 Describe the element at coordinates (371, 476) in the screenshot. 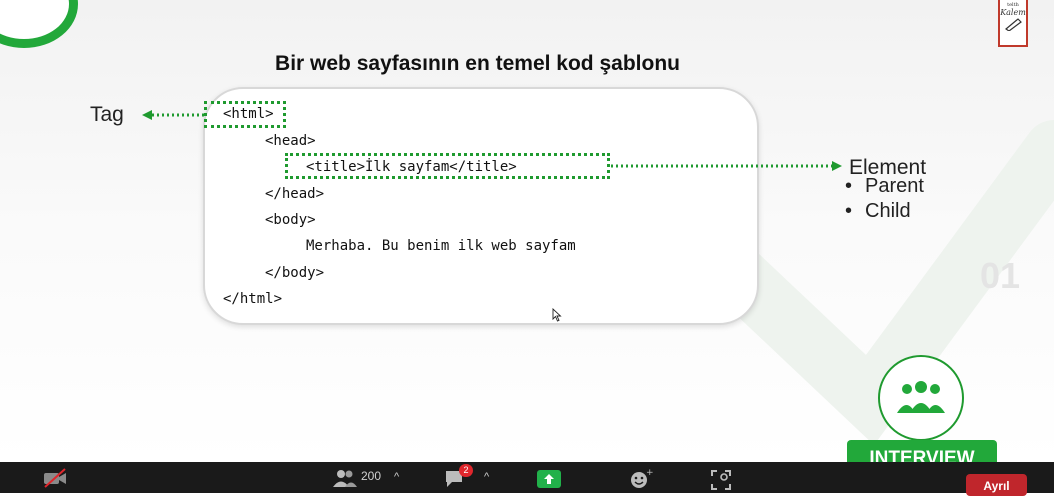

I see `participants-count: 200` at that location.